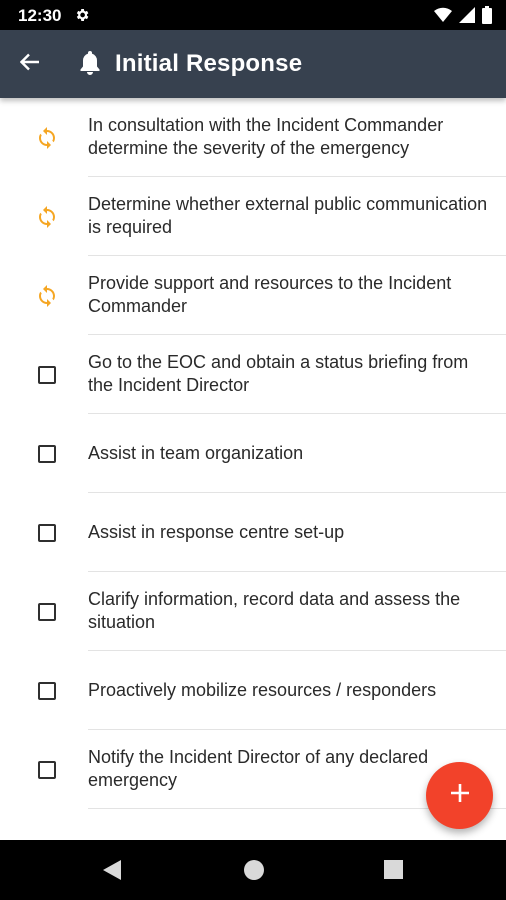  Describe the element at coordinates (209, 63) in the screenshot. I see `page-title: Initial Response` at that location.